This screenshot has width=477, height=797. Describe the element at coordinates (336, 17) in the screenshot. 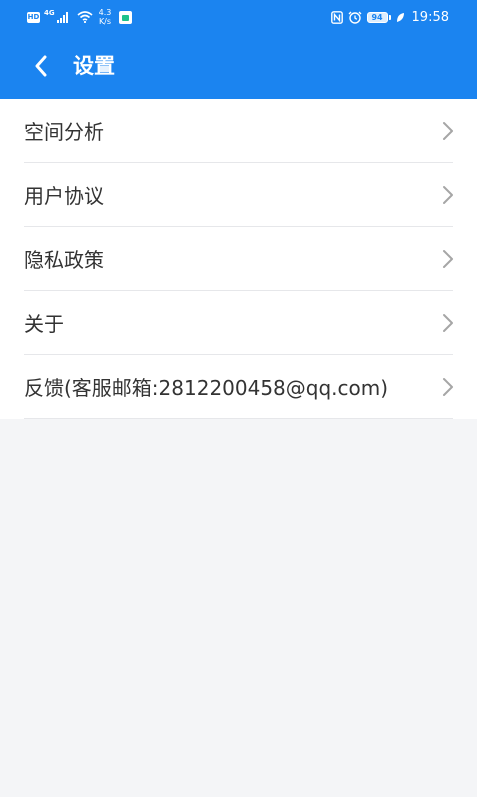

I see `nfc-icon` at that location.